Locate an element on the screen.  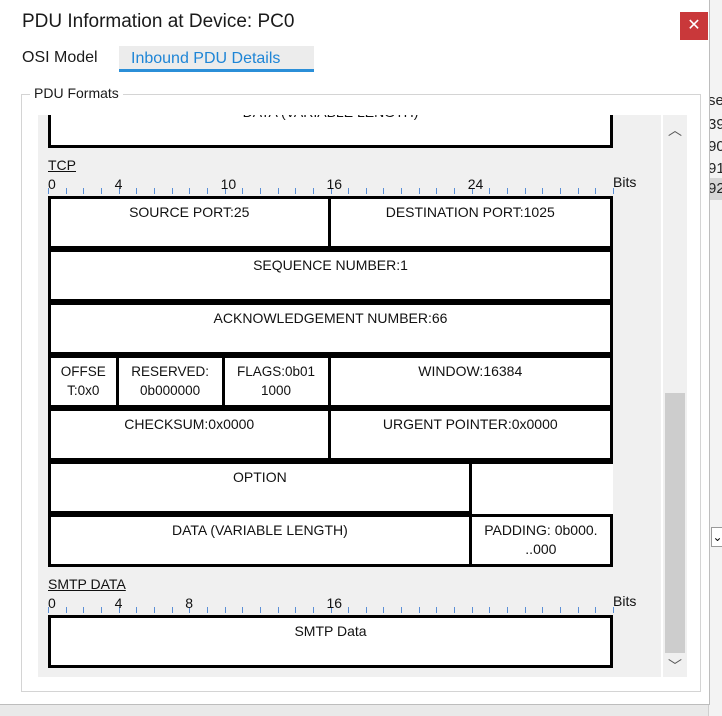
ruler-label: 24 is located at coordinates (475, 184).